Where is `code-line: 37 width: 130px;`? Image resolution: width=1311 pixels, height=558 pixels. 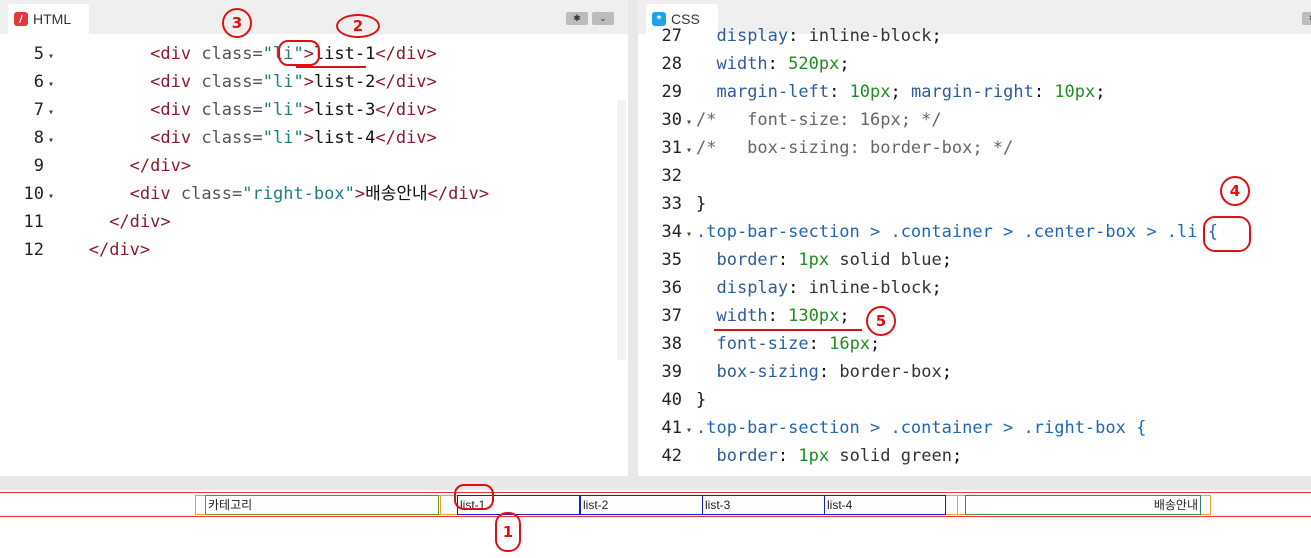 code-line: 37 width: 130px; is located at coordinates (974, 316).